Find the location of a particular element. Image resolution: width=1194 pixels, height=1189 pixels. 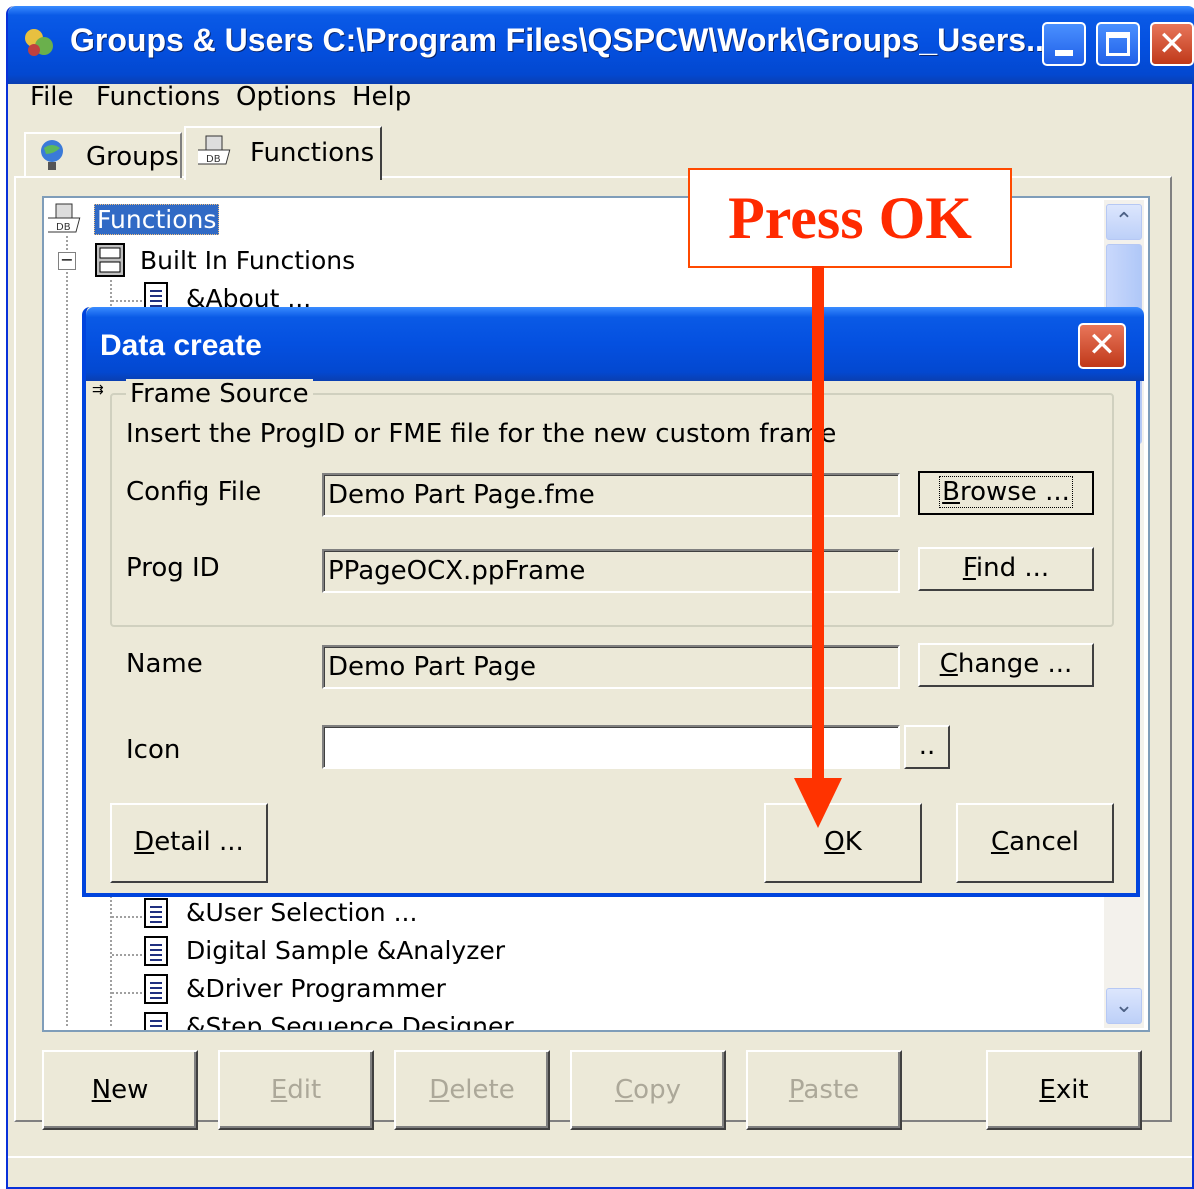

callout-text: Press OK is located at coordinates (850, 218).